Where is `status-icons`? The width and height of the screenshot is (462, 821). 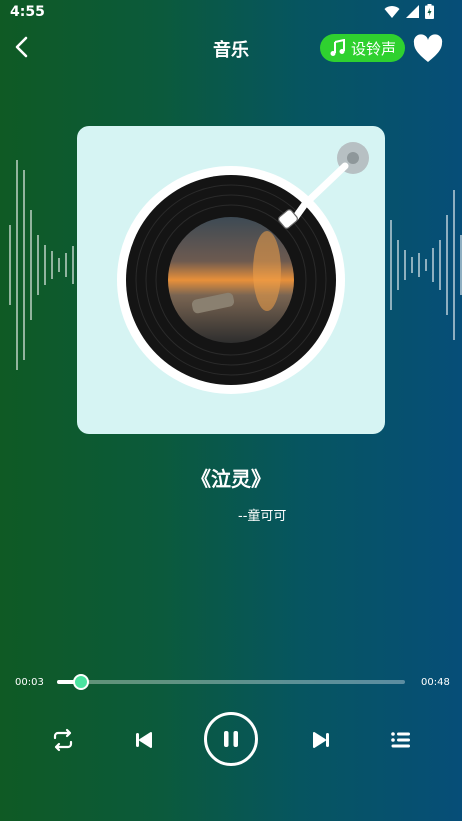 status-icons is located at coordinates (409, 11).